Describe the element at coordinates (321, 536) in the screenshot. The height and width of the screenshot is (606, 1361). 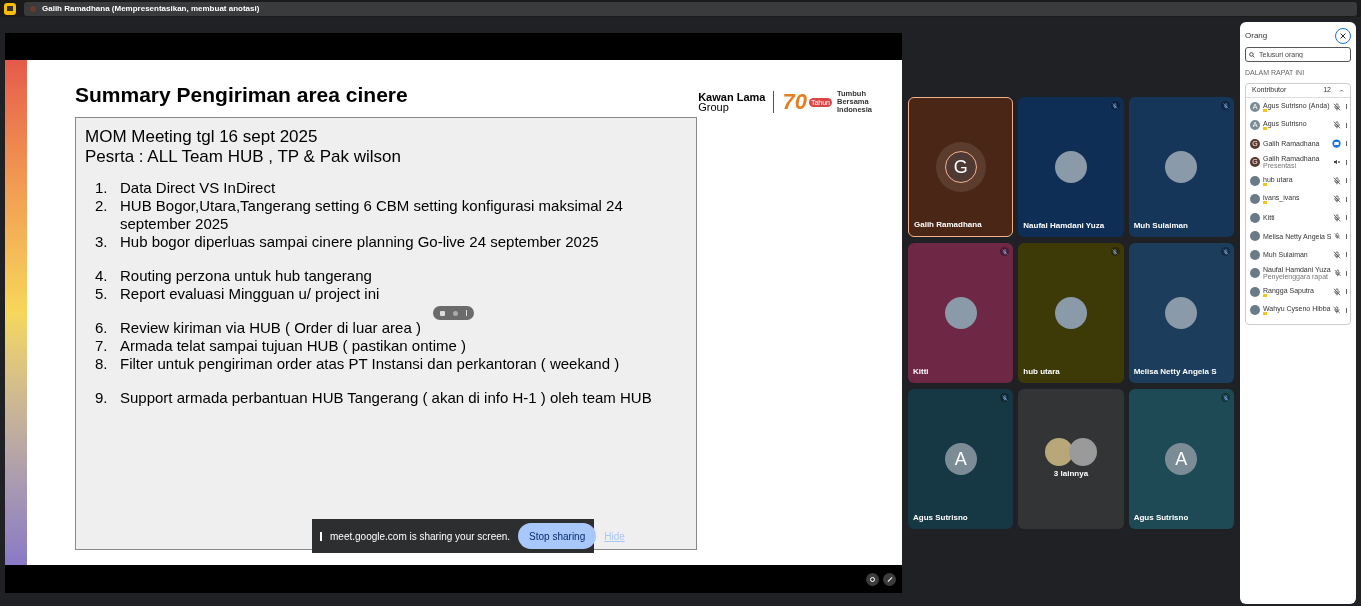
I see `drag-handle-icon` at that location.